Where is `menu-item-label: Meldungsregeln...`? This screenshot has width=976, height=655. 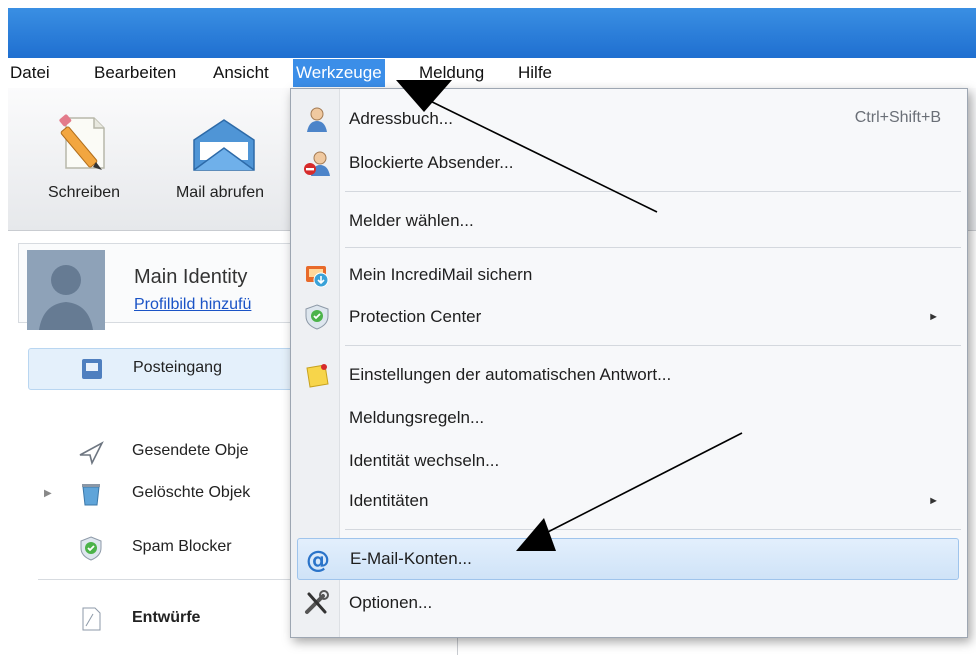 menu-item-label: Meldungsregeln... is located at coordinates (417, 417).